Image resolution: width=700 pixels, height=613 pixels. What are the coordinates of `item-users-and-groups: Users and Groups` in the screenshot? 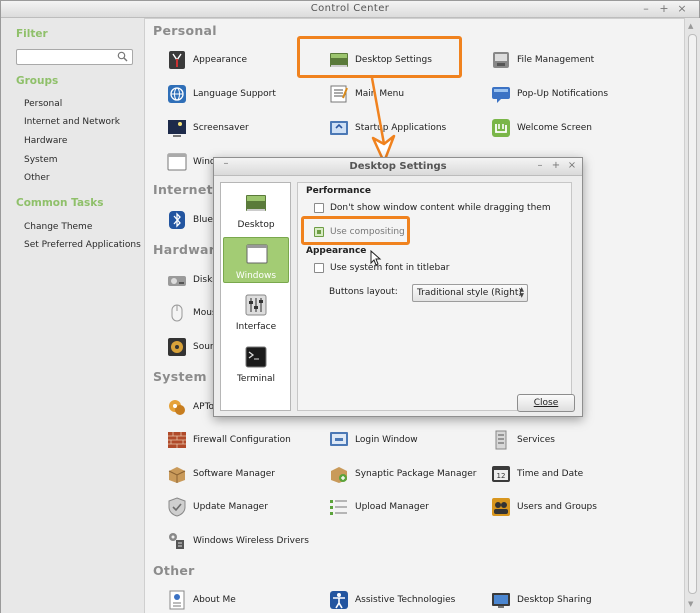 It's located at (544, 507).